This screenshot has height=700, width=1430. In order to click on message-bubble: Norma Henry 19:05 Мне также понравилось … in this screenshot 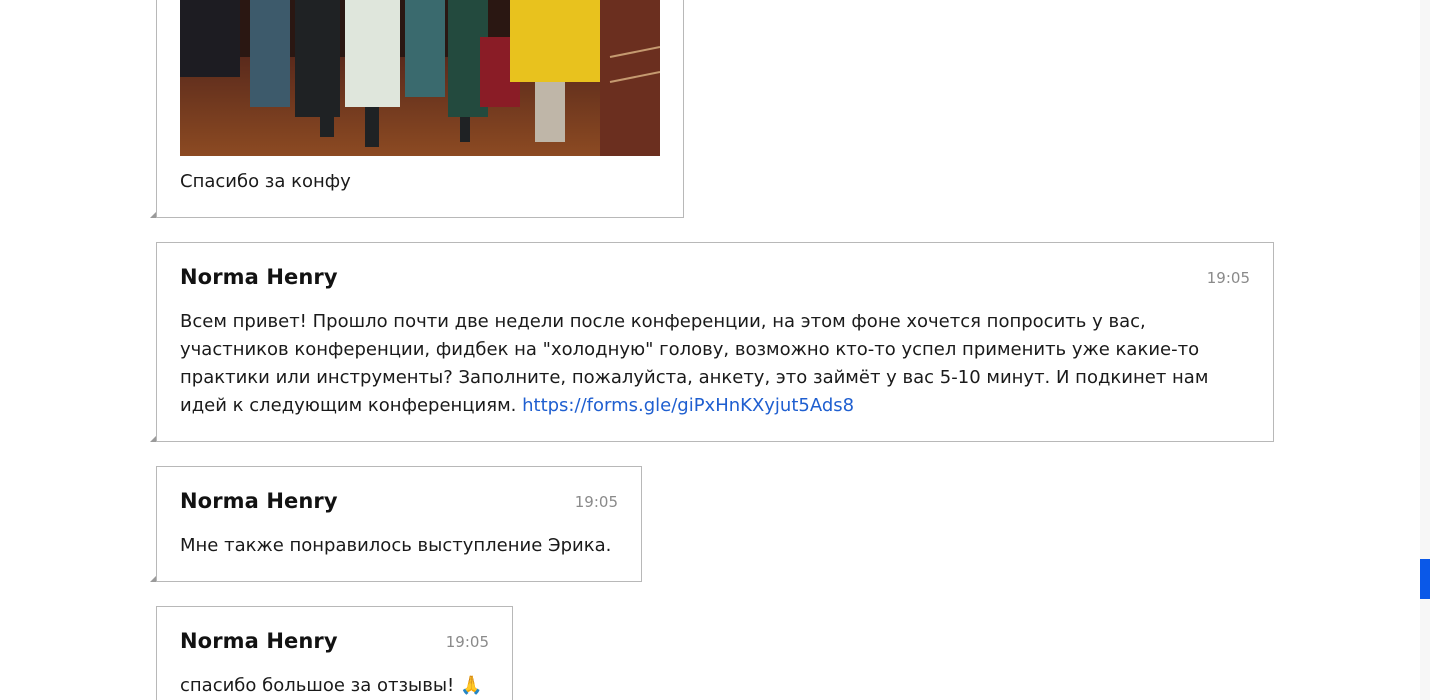, I will do `click(396, 524)`.